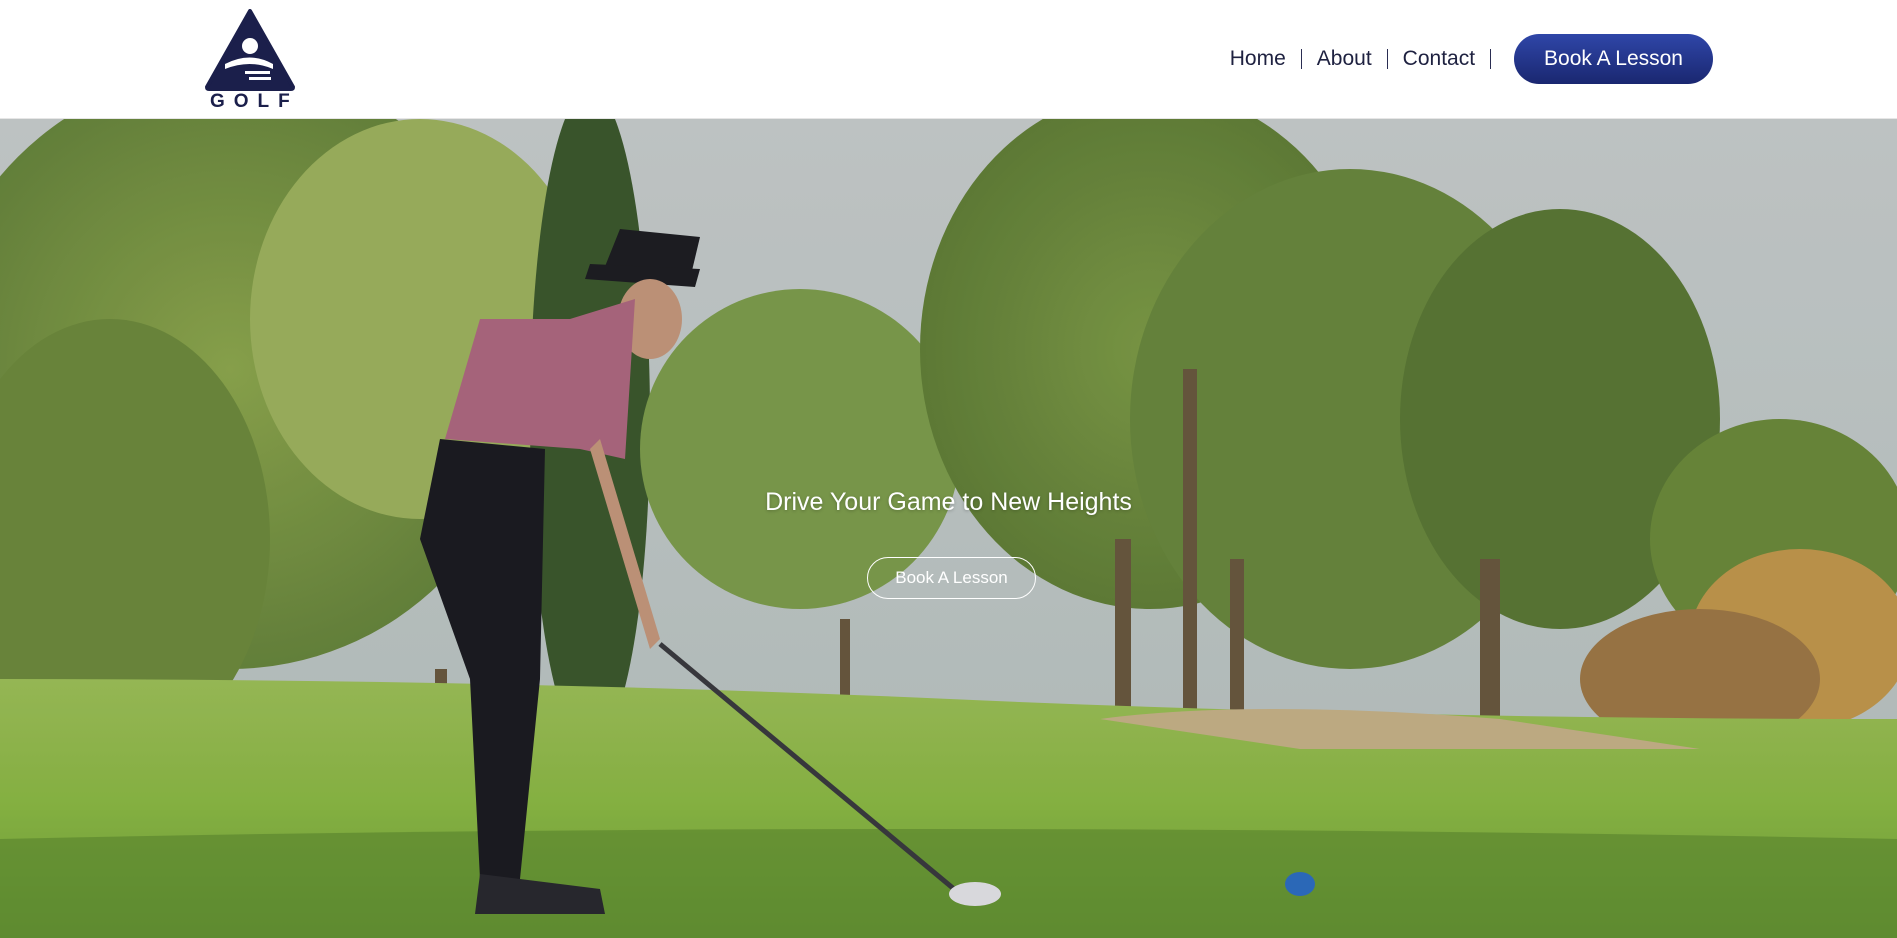 The width and height of the screenshot is (1897, 938). I want to click on nav-home-link: Home, so click(1258, 59).